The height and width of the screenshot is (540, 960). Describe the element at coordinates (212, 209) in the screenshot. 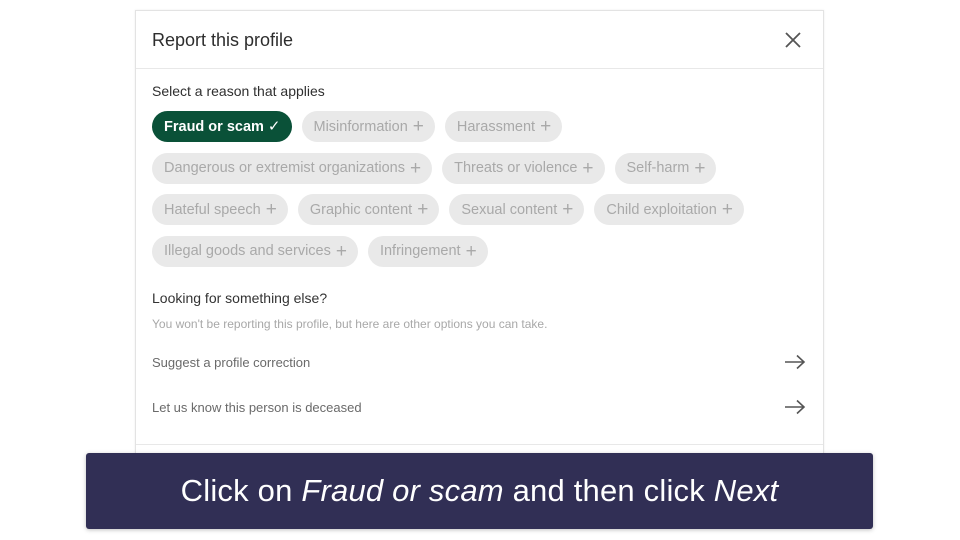

I see `pill-label: Hateful speech` at that location.